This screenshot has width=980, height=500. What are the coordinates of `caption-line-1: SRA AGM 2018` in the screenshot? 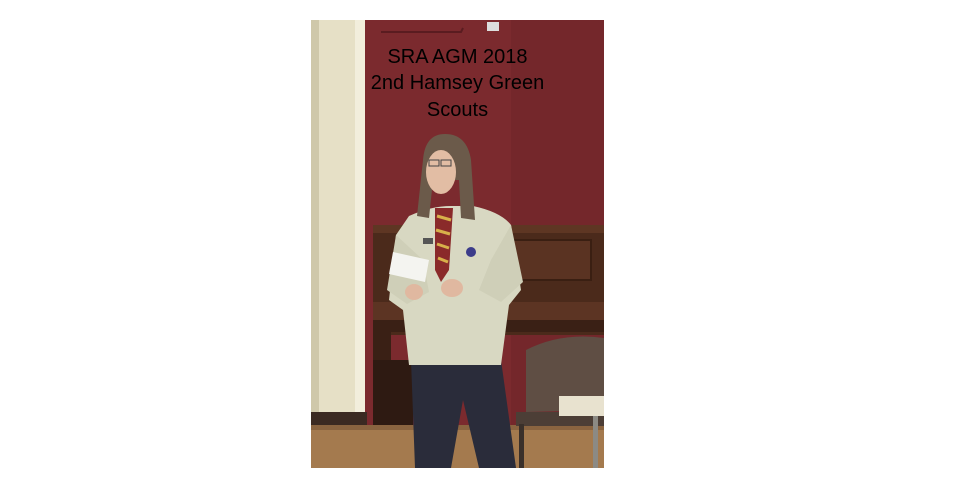 It's located at (457, 57).